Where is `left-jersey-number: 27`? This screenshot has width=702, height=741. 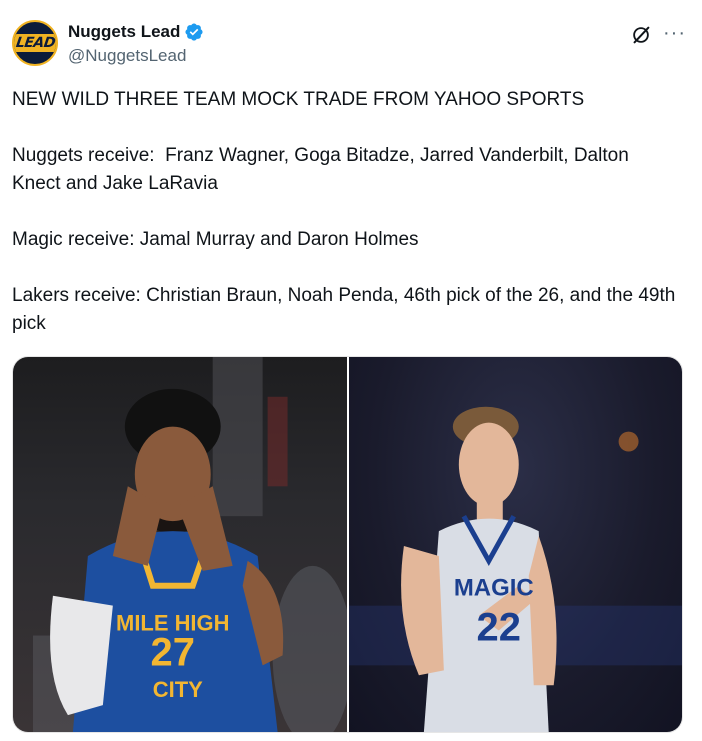 left-jersey-number: 27 is located at coordinates (173, 652).